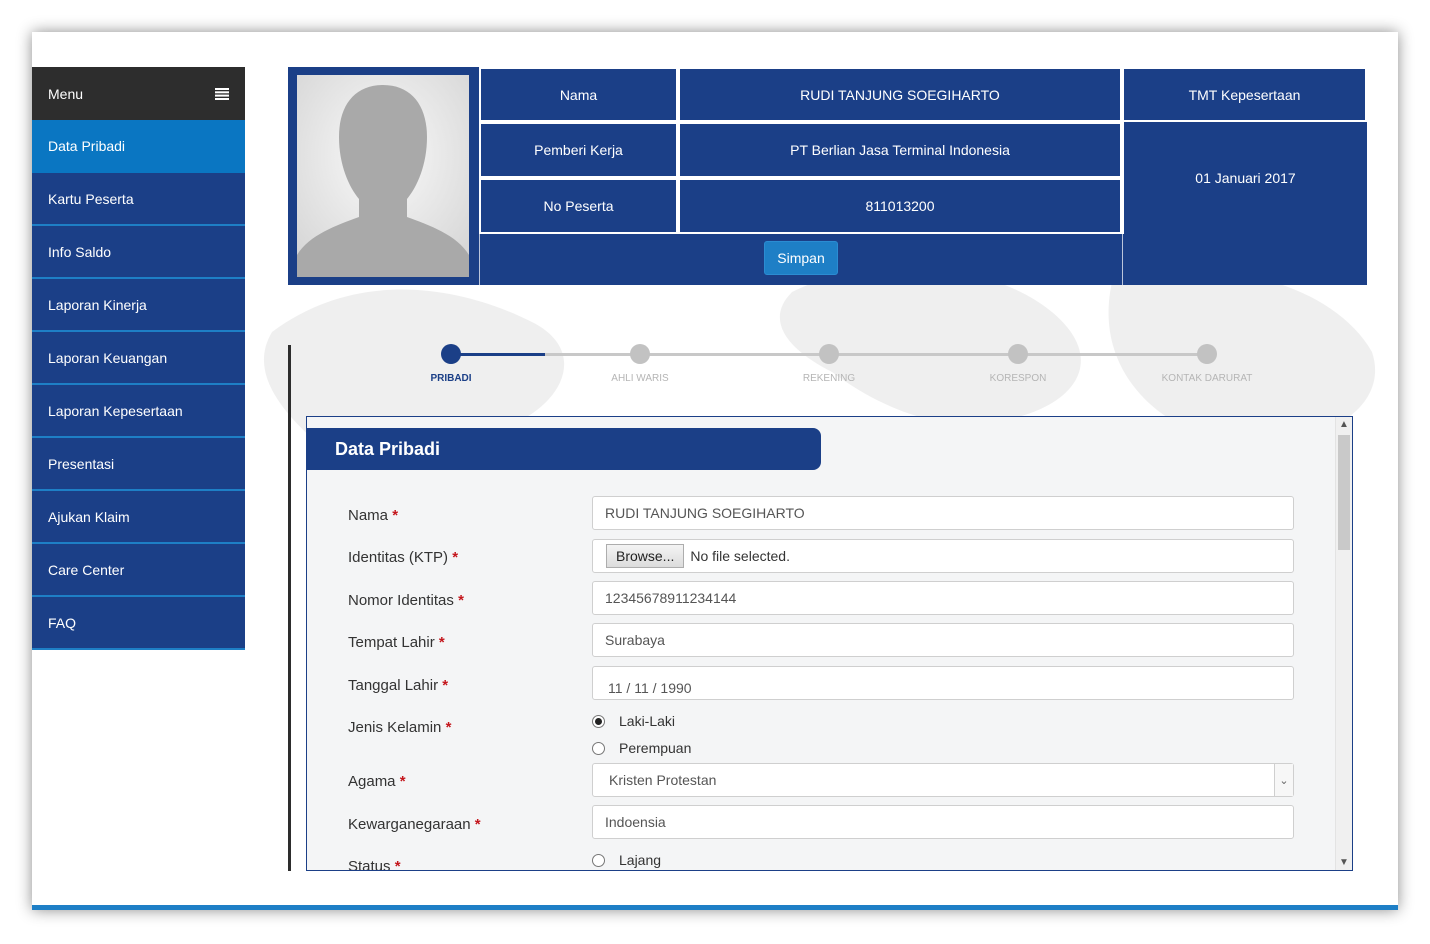  I want to click on tmt-value-cell: 01 Januari 2017, so click(1244, 178).